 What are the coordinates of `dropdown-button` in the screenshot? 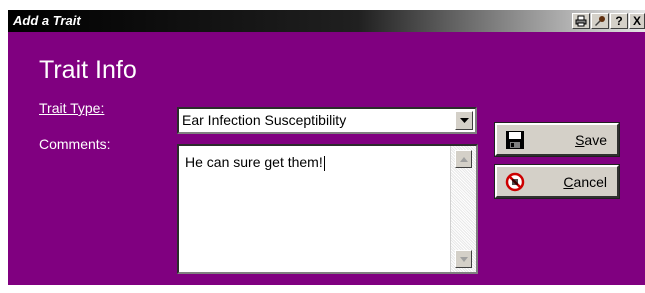 It's located at (464, 120).